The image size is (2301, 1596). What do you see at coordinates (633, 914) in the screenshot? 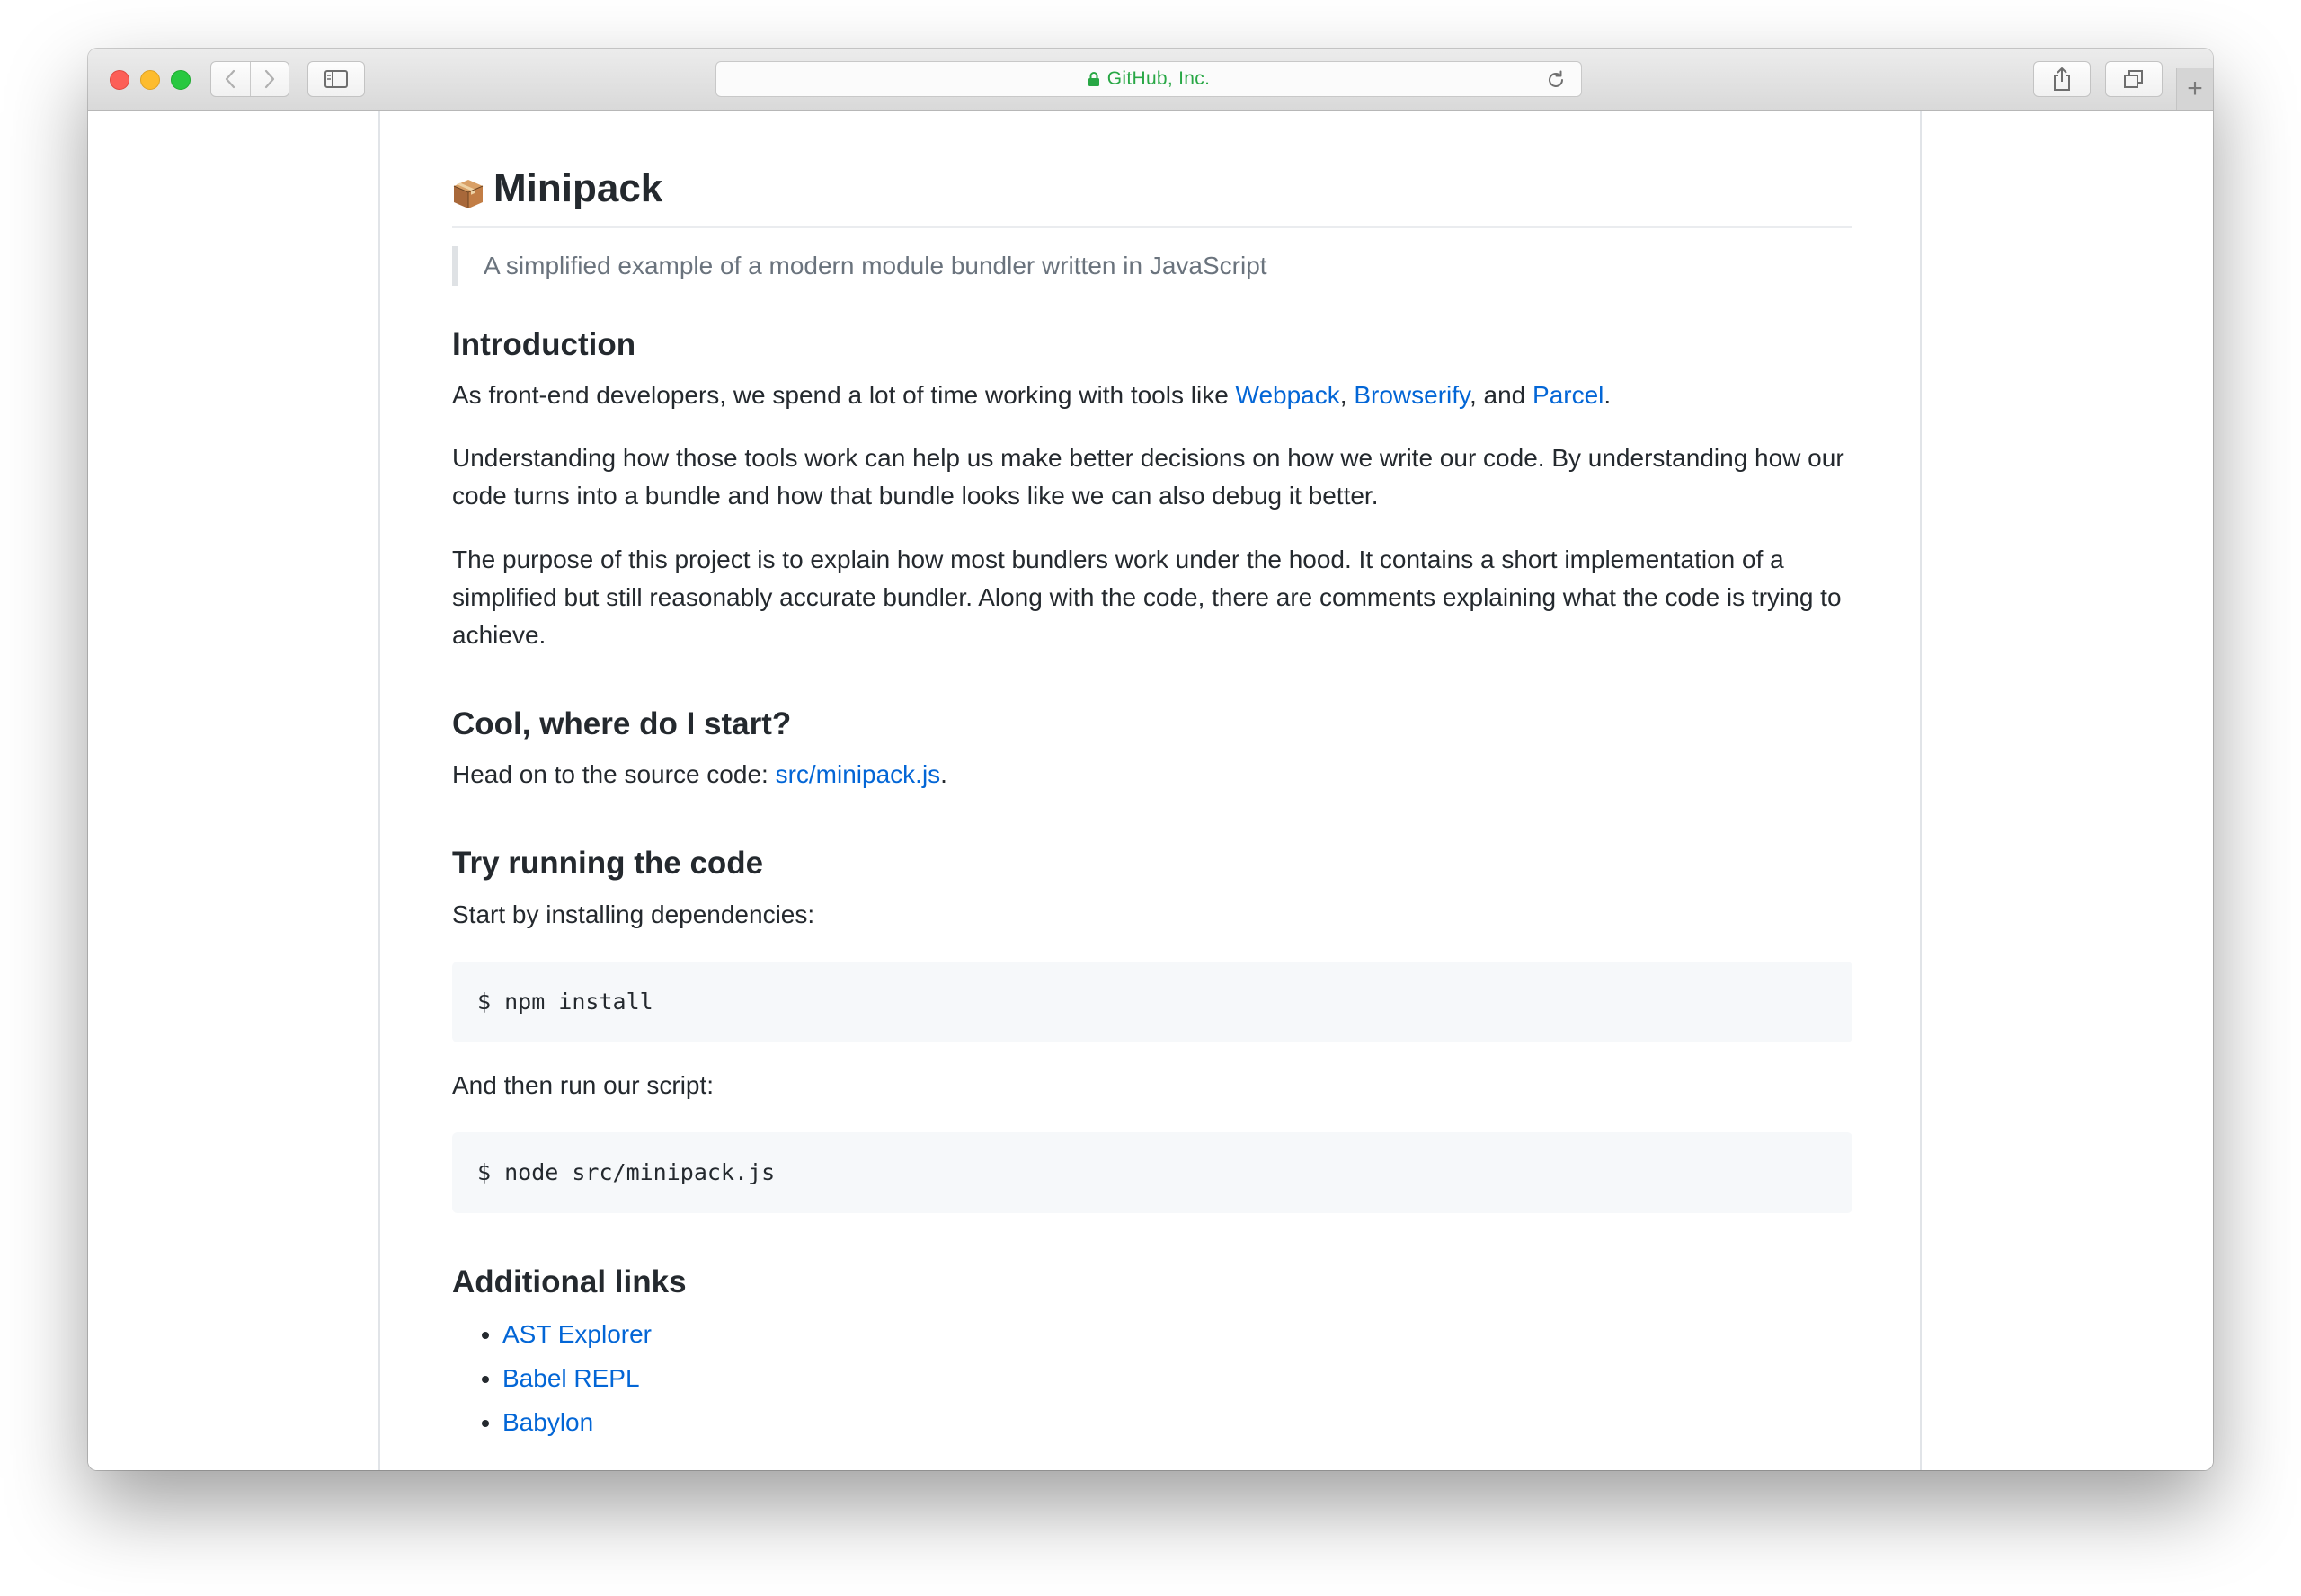
I see `install-instruction: Start by installing dependencies:` at bounding box center [633, 914].